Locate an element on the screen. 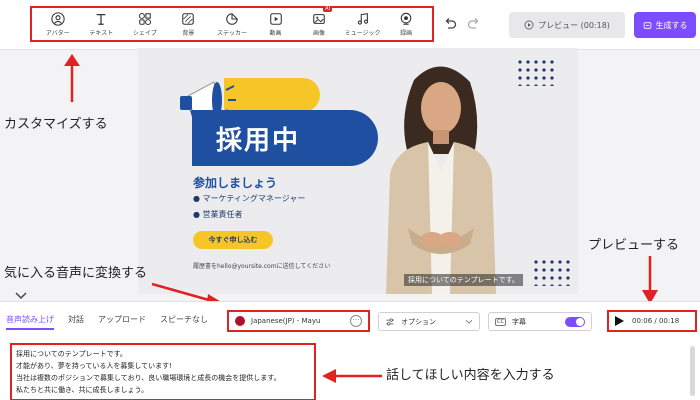 The image size is (700, 400). redo-icon is located at coordinates (474, 24).